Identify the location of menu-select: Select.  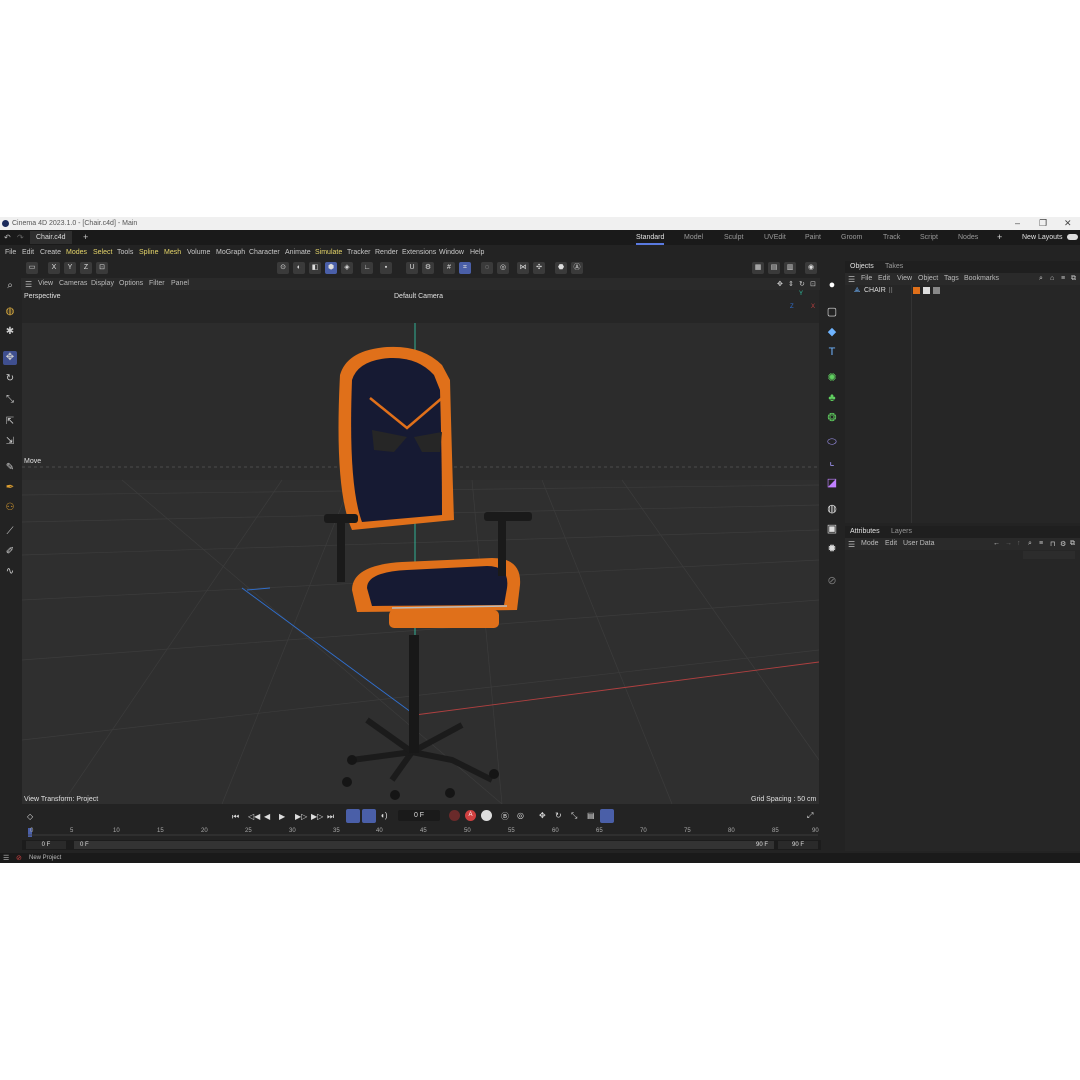
(102, 252).